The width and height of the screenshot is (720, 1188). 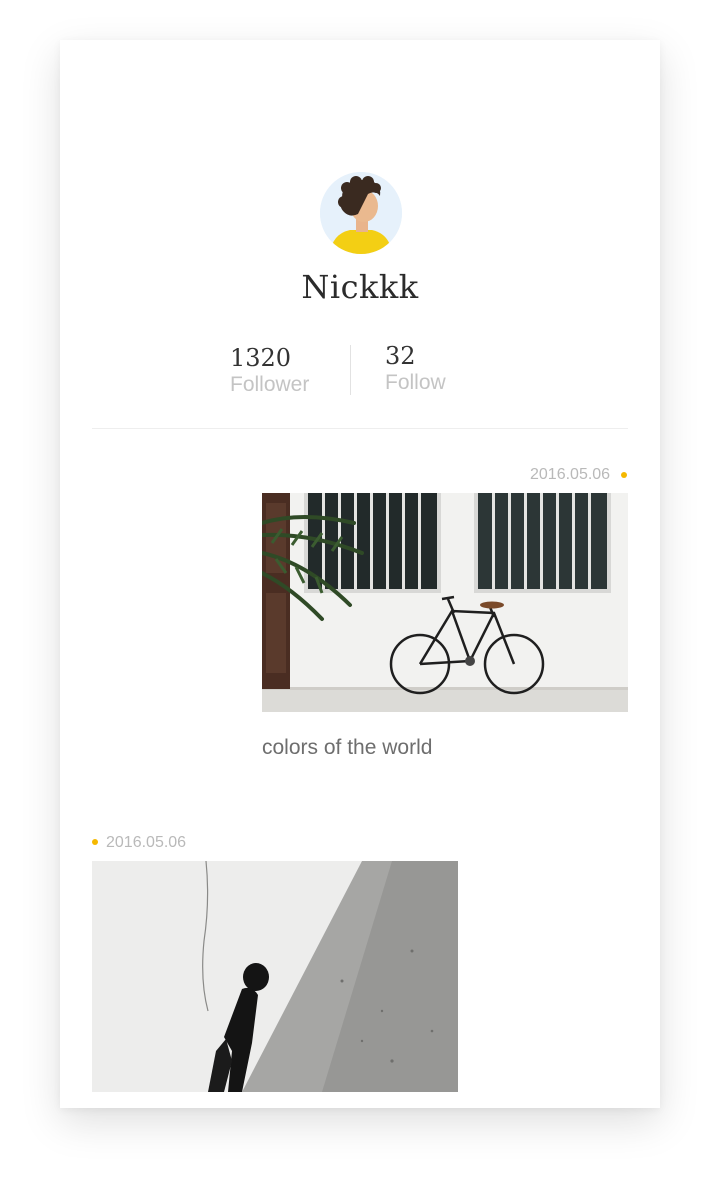 I want to click on profile-name: Nickkk, so click(x=360, y=287).